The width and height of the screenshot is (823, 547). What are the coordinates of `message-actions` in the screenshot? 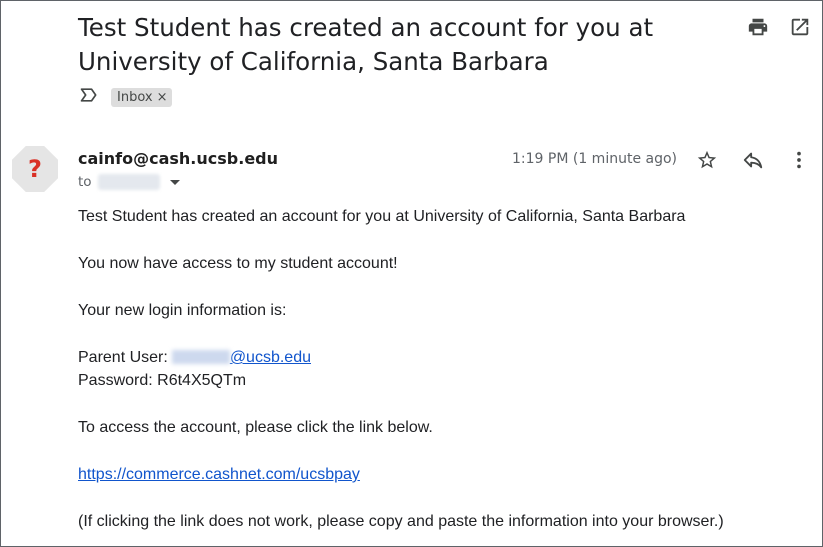 It's located at (753, 160).